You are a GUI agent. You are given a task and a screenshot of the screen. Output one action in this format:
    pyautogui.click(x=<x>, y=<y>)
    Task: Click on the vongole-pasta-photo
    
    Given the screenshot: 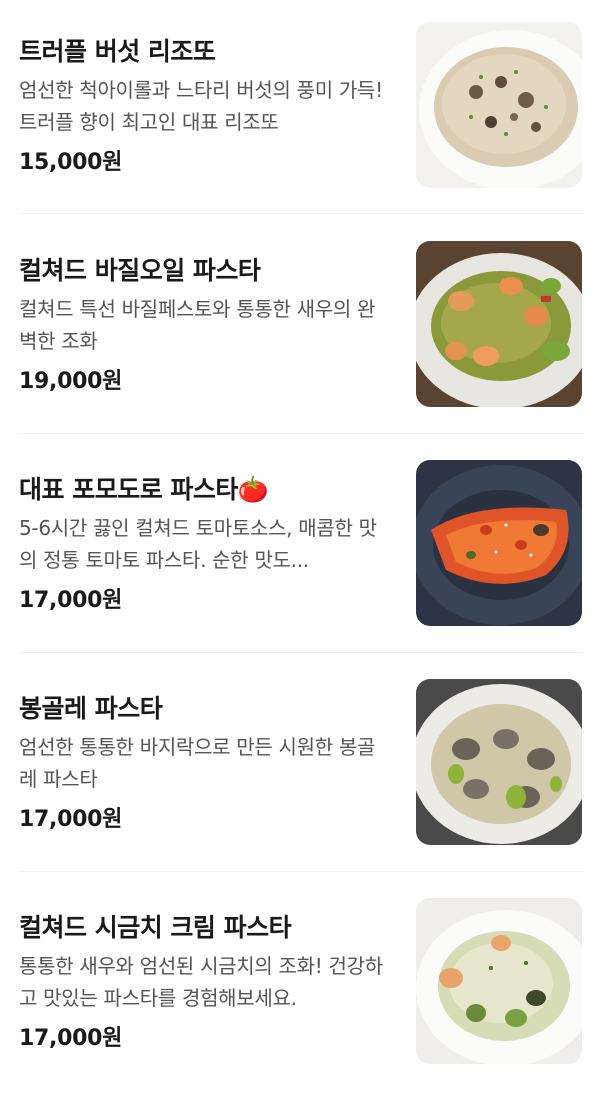 What is the action you would take?
    pyautogui.click(x=499, y=762)
    